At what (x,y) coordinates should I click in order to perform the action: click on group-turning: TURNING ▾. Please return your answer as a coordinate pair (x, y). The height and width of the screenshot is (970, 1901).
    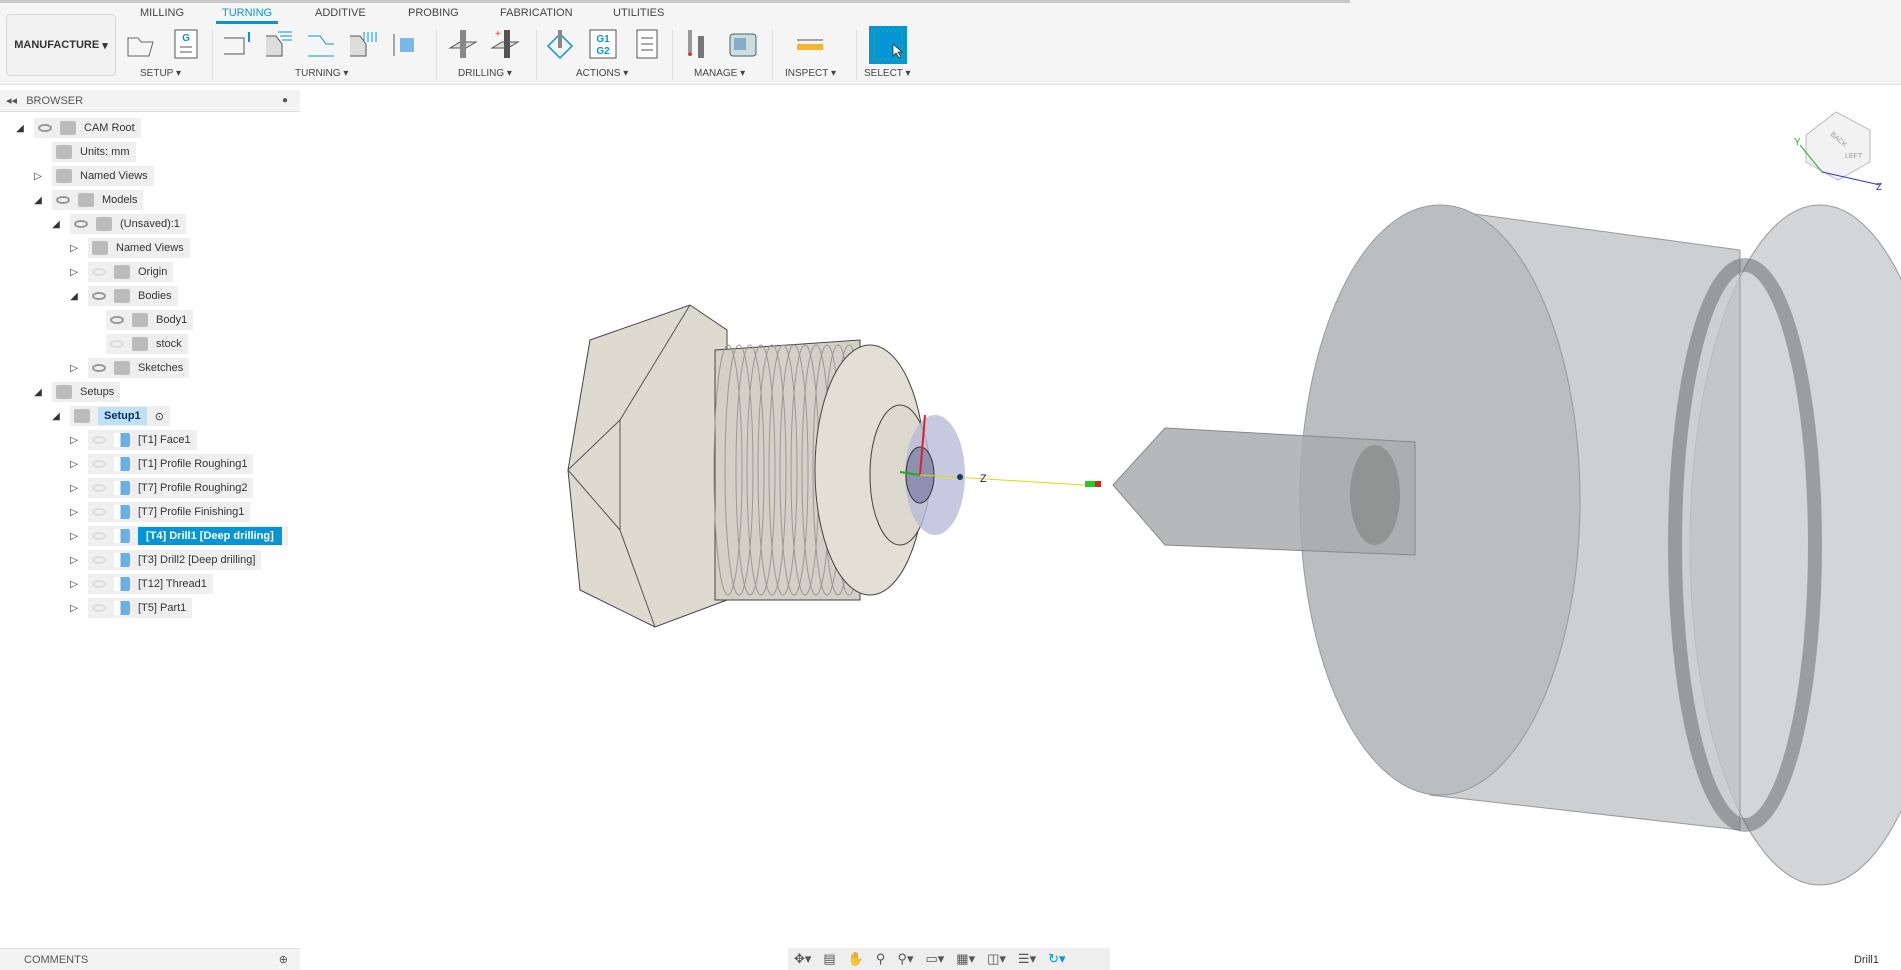
    Looking at the image, I should click on (321, 73).